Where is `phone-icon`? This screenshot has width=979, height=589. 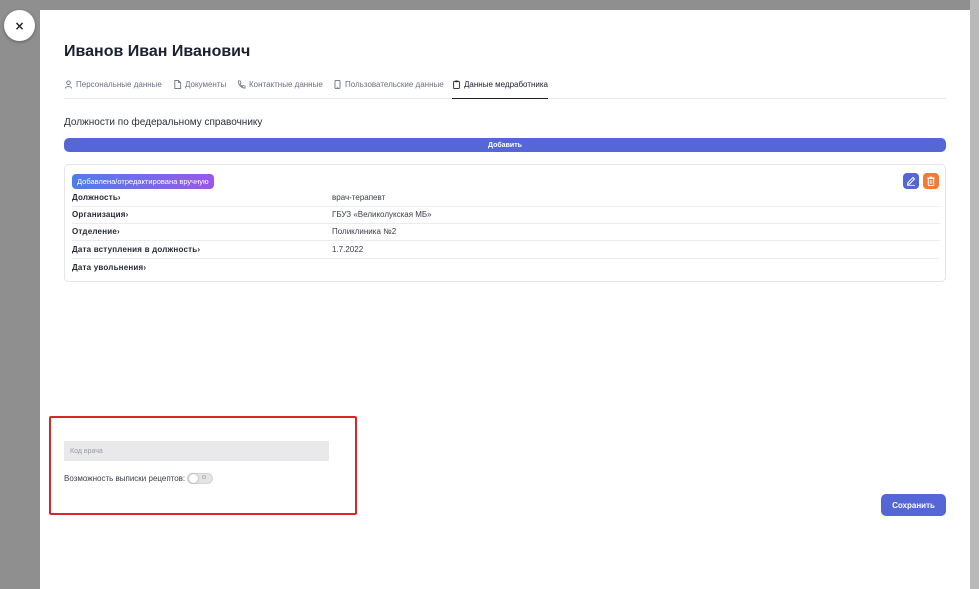
phone-icon is located at coordinates (241, 84).